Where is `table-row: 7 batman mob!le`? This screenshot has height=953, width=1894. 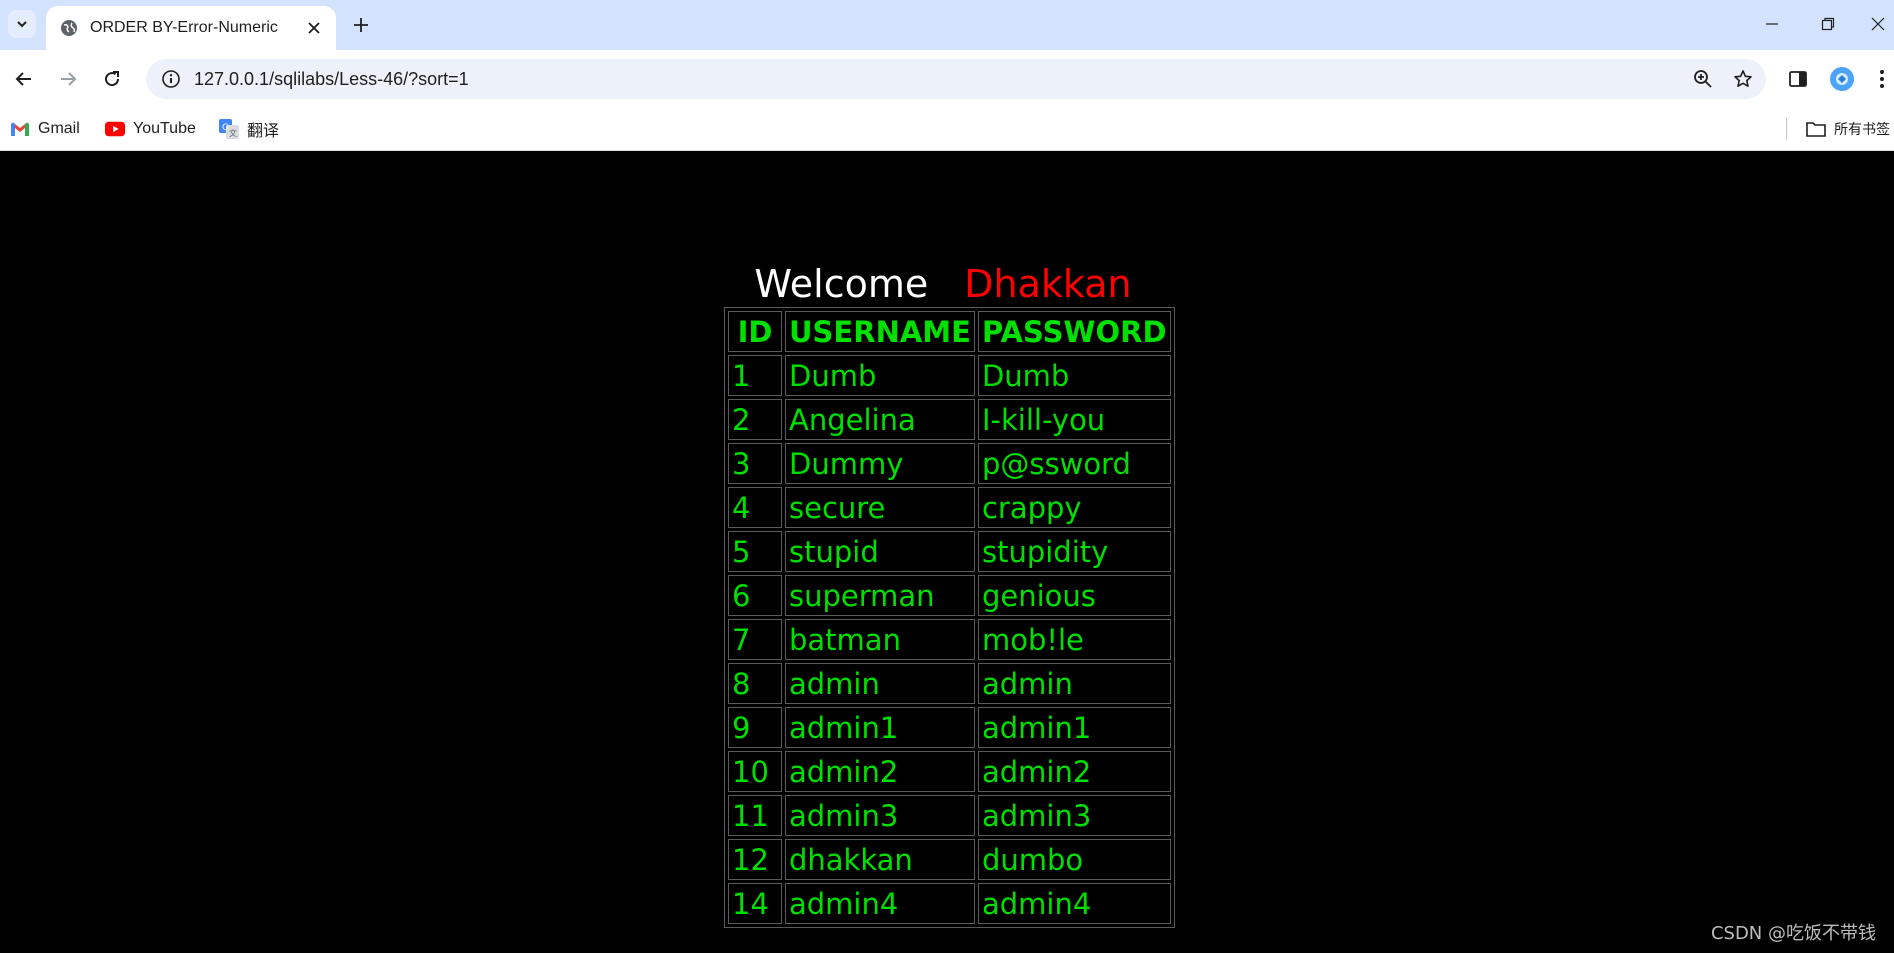 table-row: 7 batman mob!le is located at coordinates (949, 639).